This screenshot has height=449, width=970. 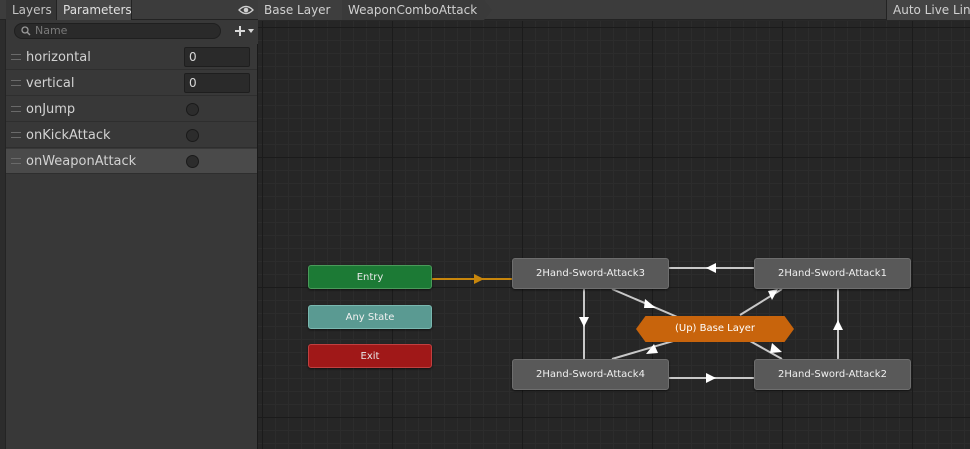 I want to click on tab-layers: Layers, so click(x=31, y=10).